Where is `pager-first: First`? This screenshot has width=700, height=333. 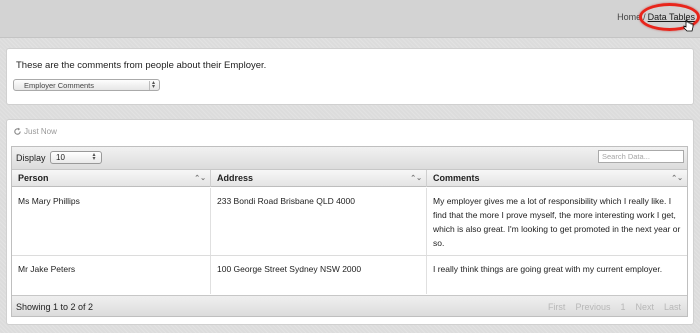
pager-first: First is located at coordinates (557, 307).